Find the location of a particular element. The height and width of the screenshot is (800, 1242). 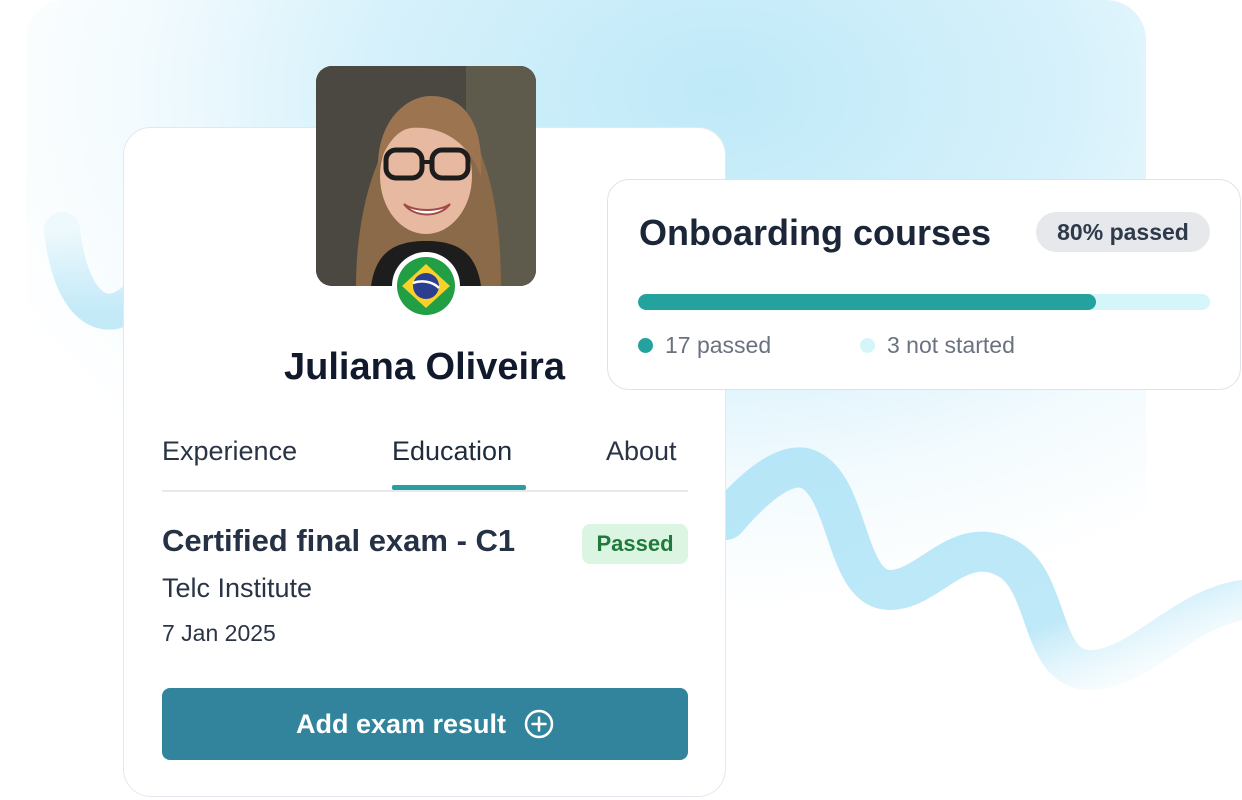

plus-circle-icon is located at coordinates (539, 724).